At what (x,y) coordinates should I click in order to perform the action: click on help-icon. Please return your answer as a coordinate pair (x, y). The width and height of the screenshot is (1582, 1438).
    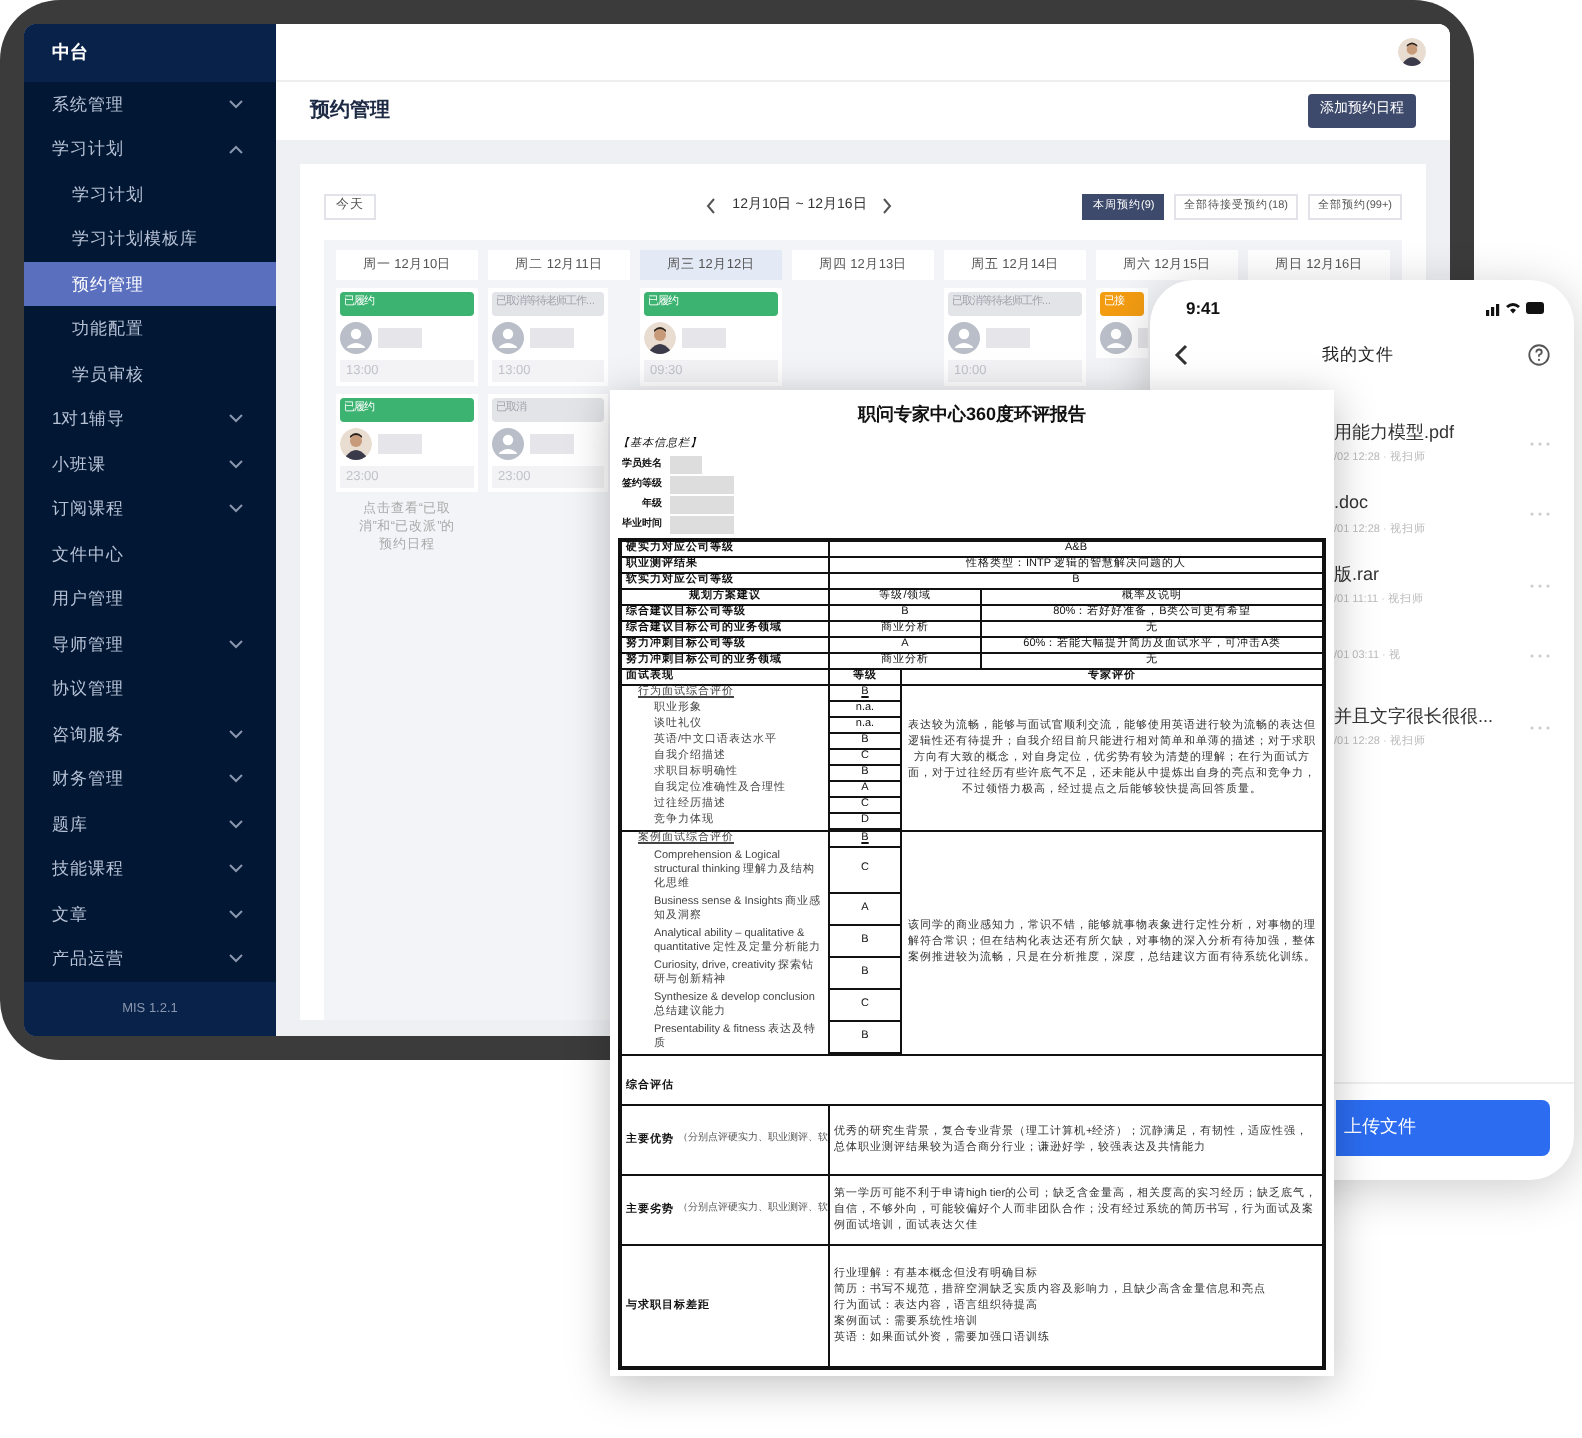
    Looking at the image, I should click on (1539, 354).